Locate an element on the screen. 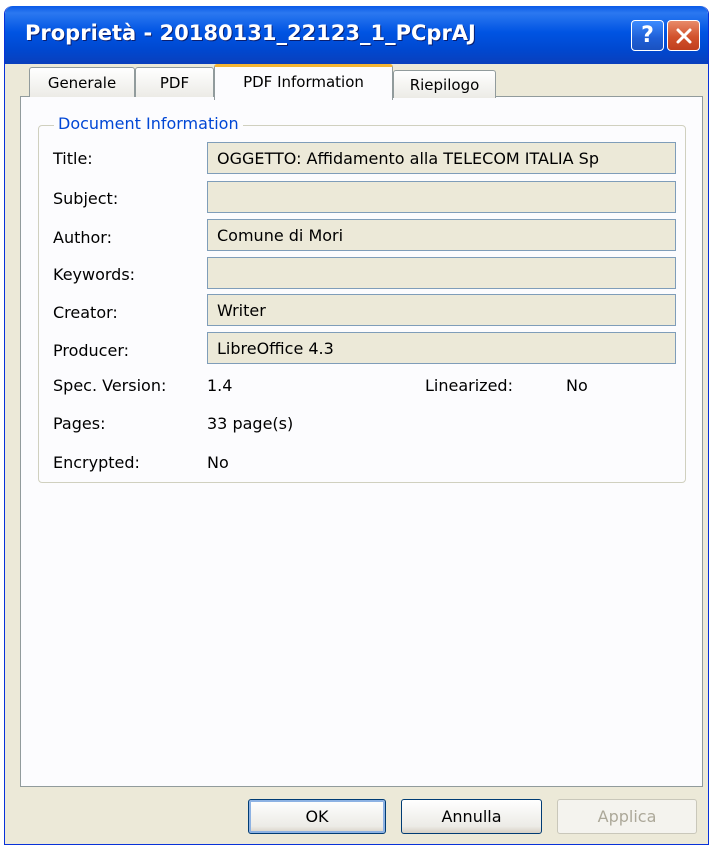  ok-button: OK is located at coordinates (317, 816).